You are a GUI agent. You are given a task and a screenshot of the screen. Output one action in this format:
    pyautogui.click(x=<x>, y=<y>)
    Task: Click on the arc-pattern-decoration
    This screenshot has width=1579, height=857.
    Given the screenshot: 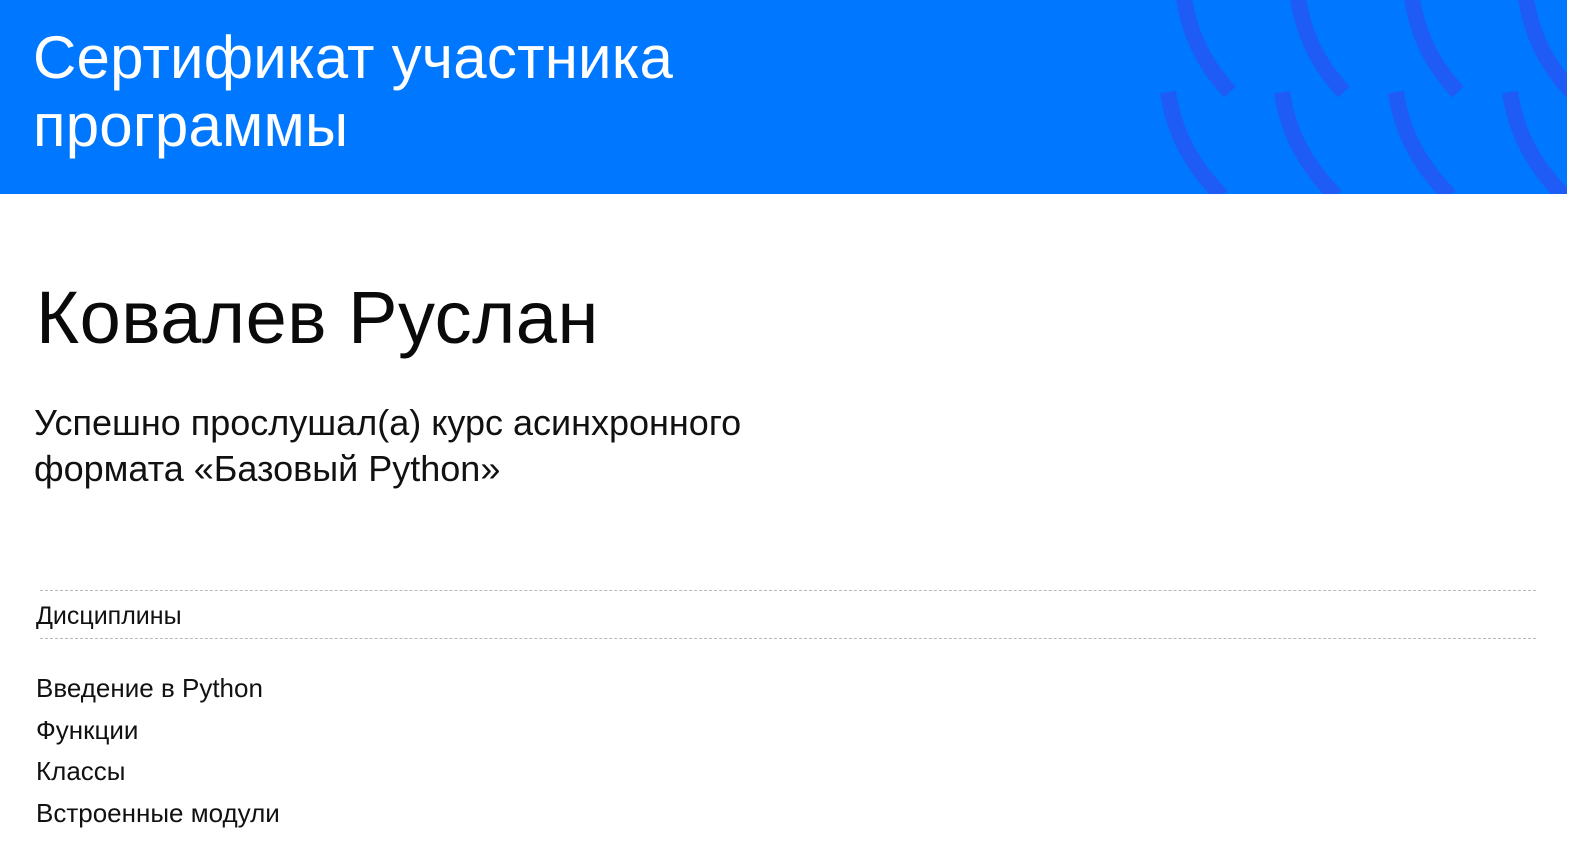 What is the action you would take?
    pyautogui.click(x=1363, y=97)
    